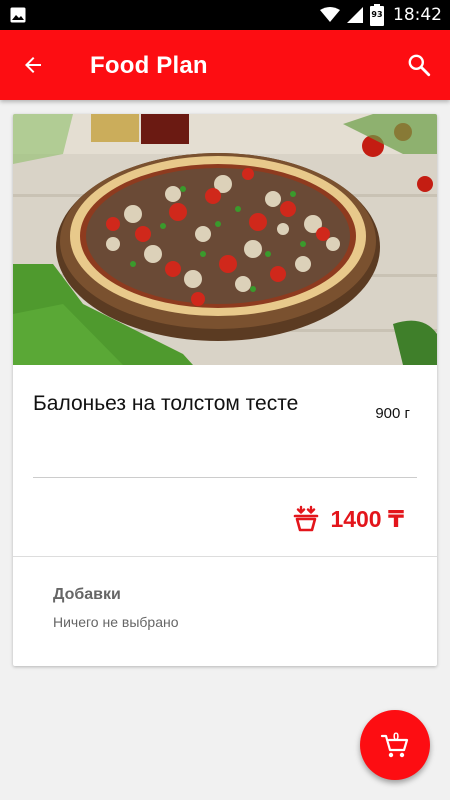 The image size is (450, 800). Describe the element at coordinates (87, 595) in the screenshot. I see `addons-title: Добавки` at that location.